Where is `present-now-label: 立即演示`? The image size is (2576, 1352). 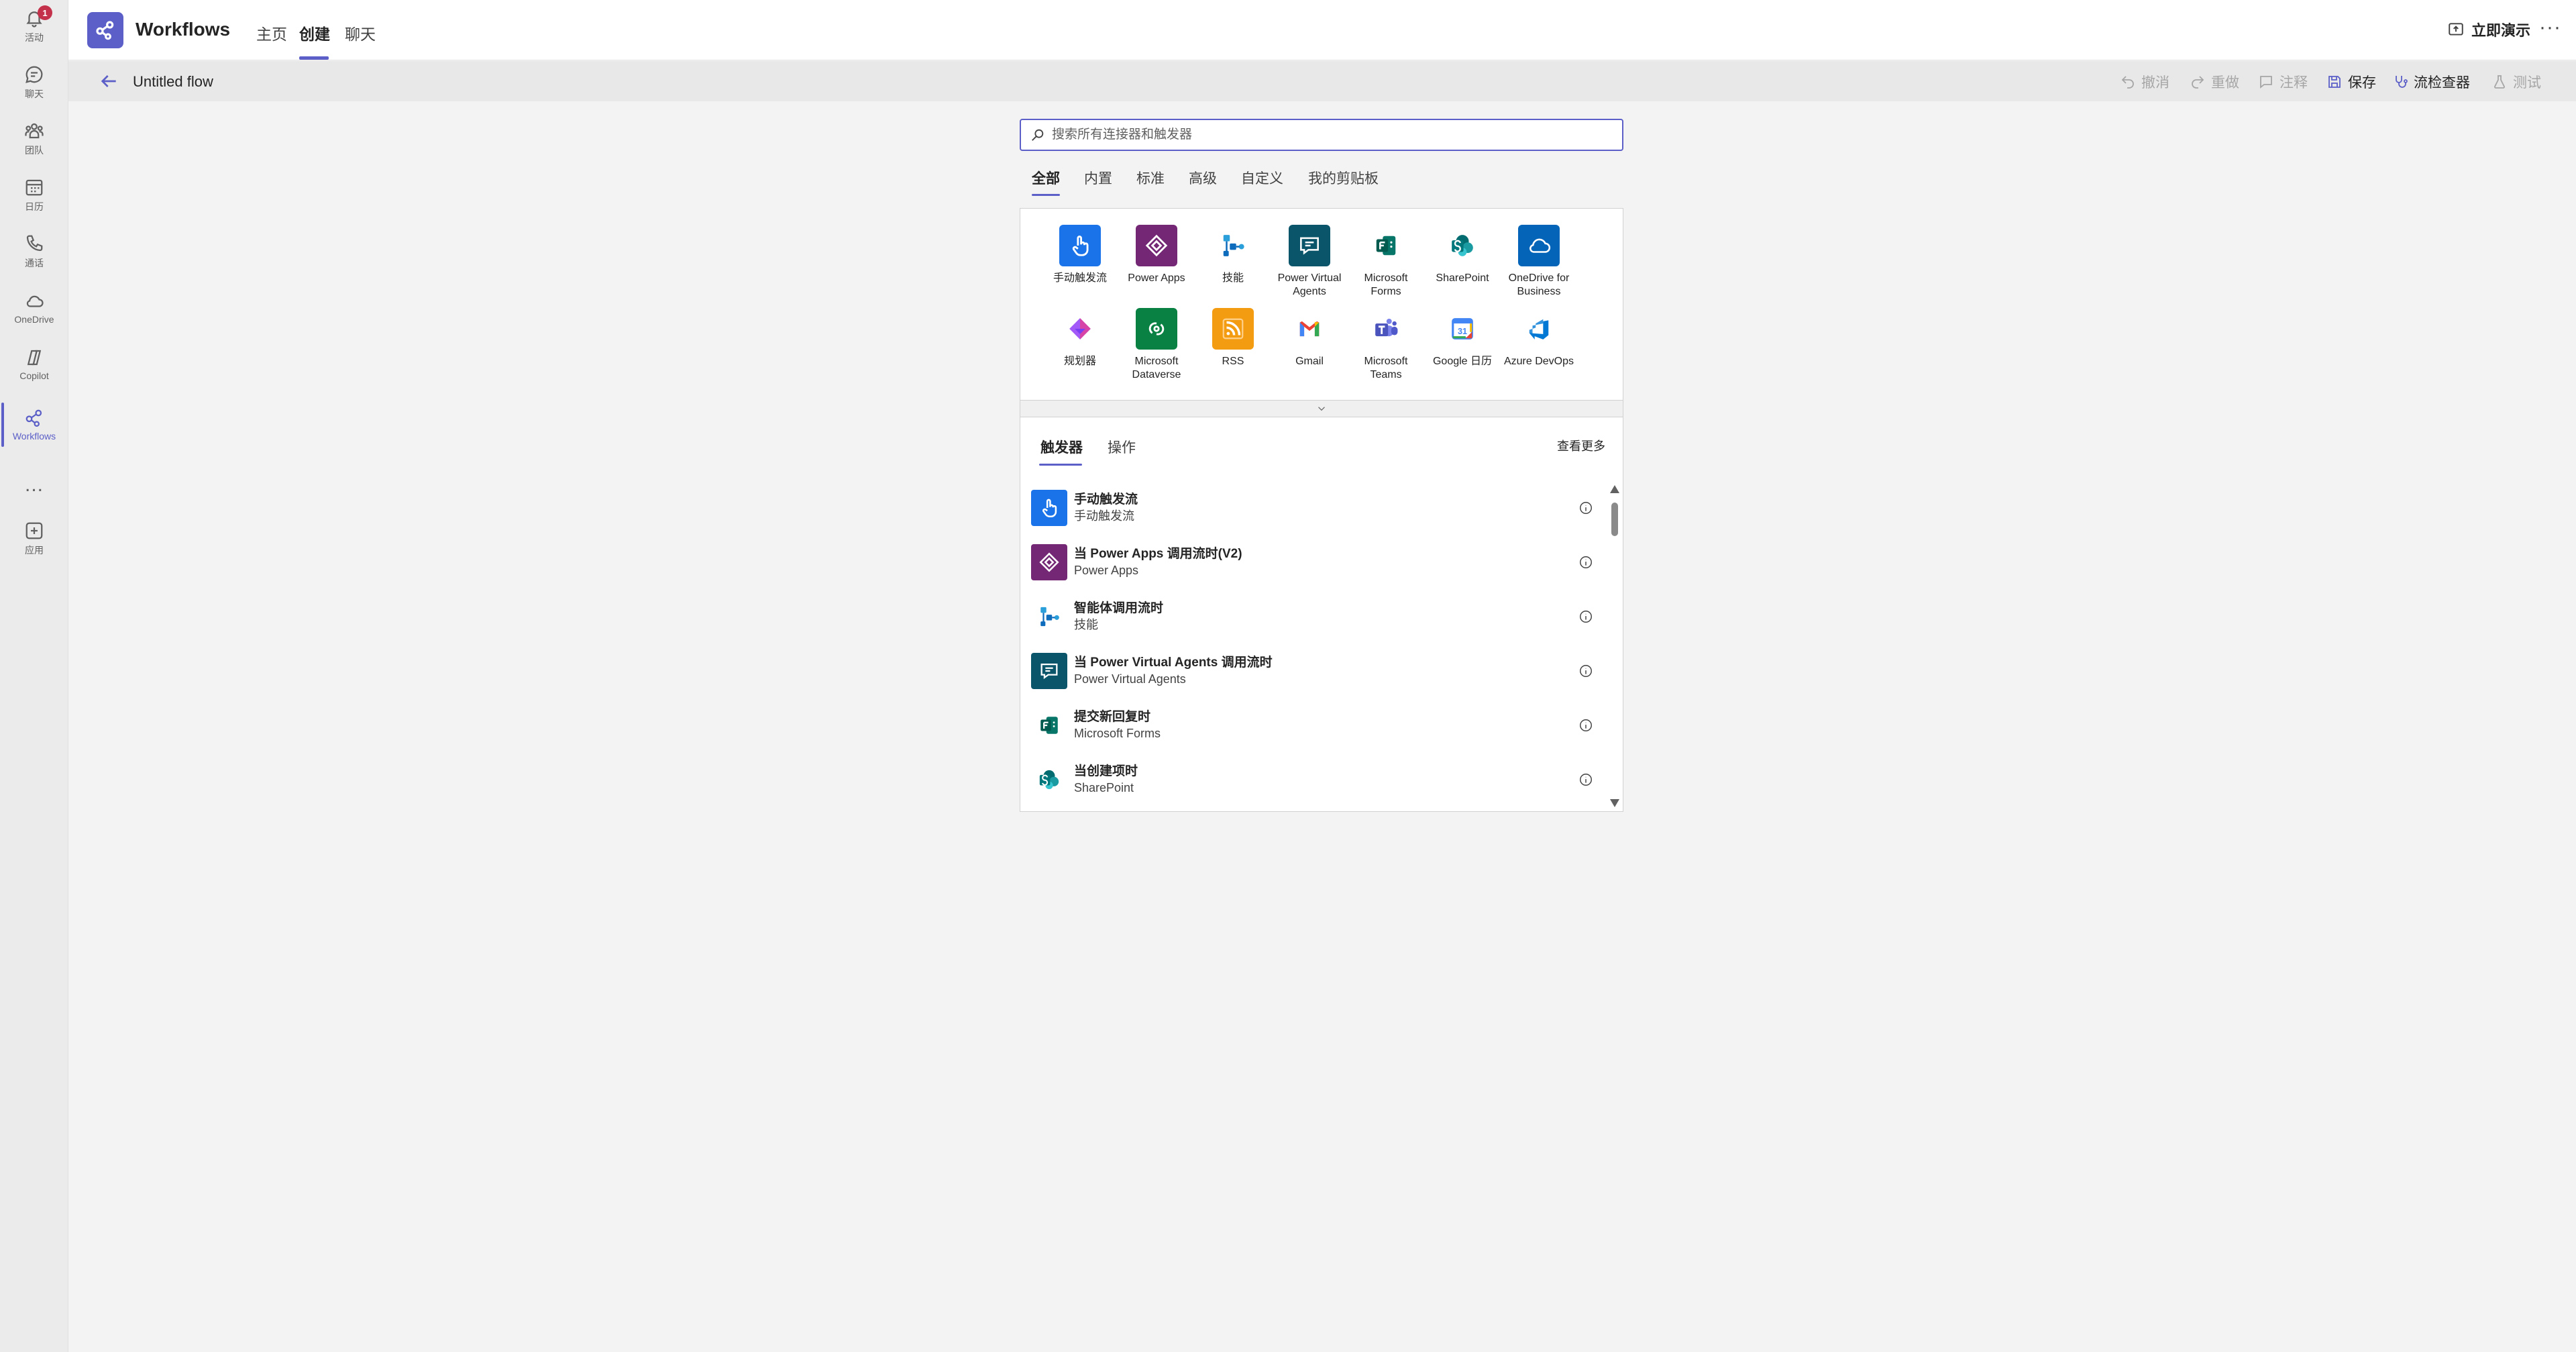 present-now-label: 立即演示 is located at coordinates (2500, 31).